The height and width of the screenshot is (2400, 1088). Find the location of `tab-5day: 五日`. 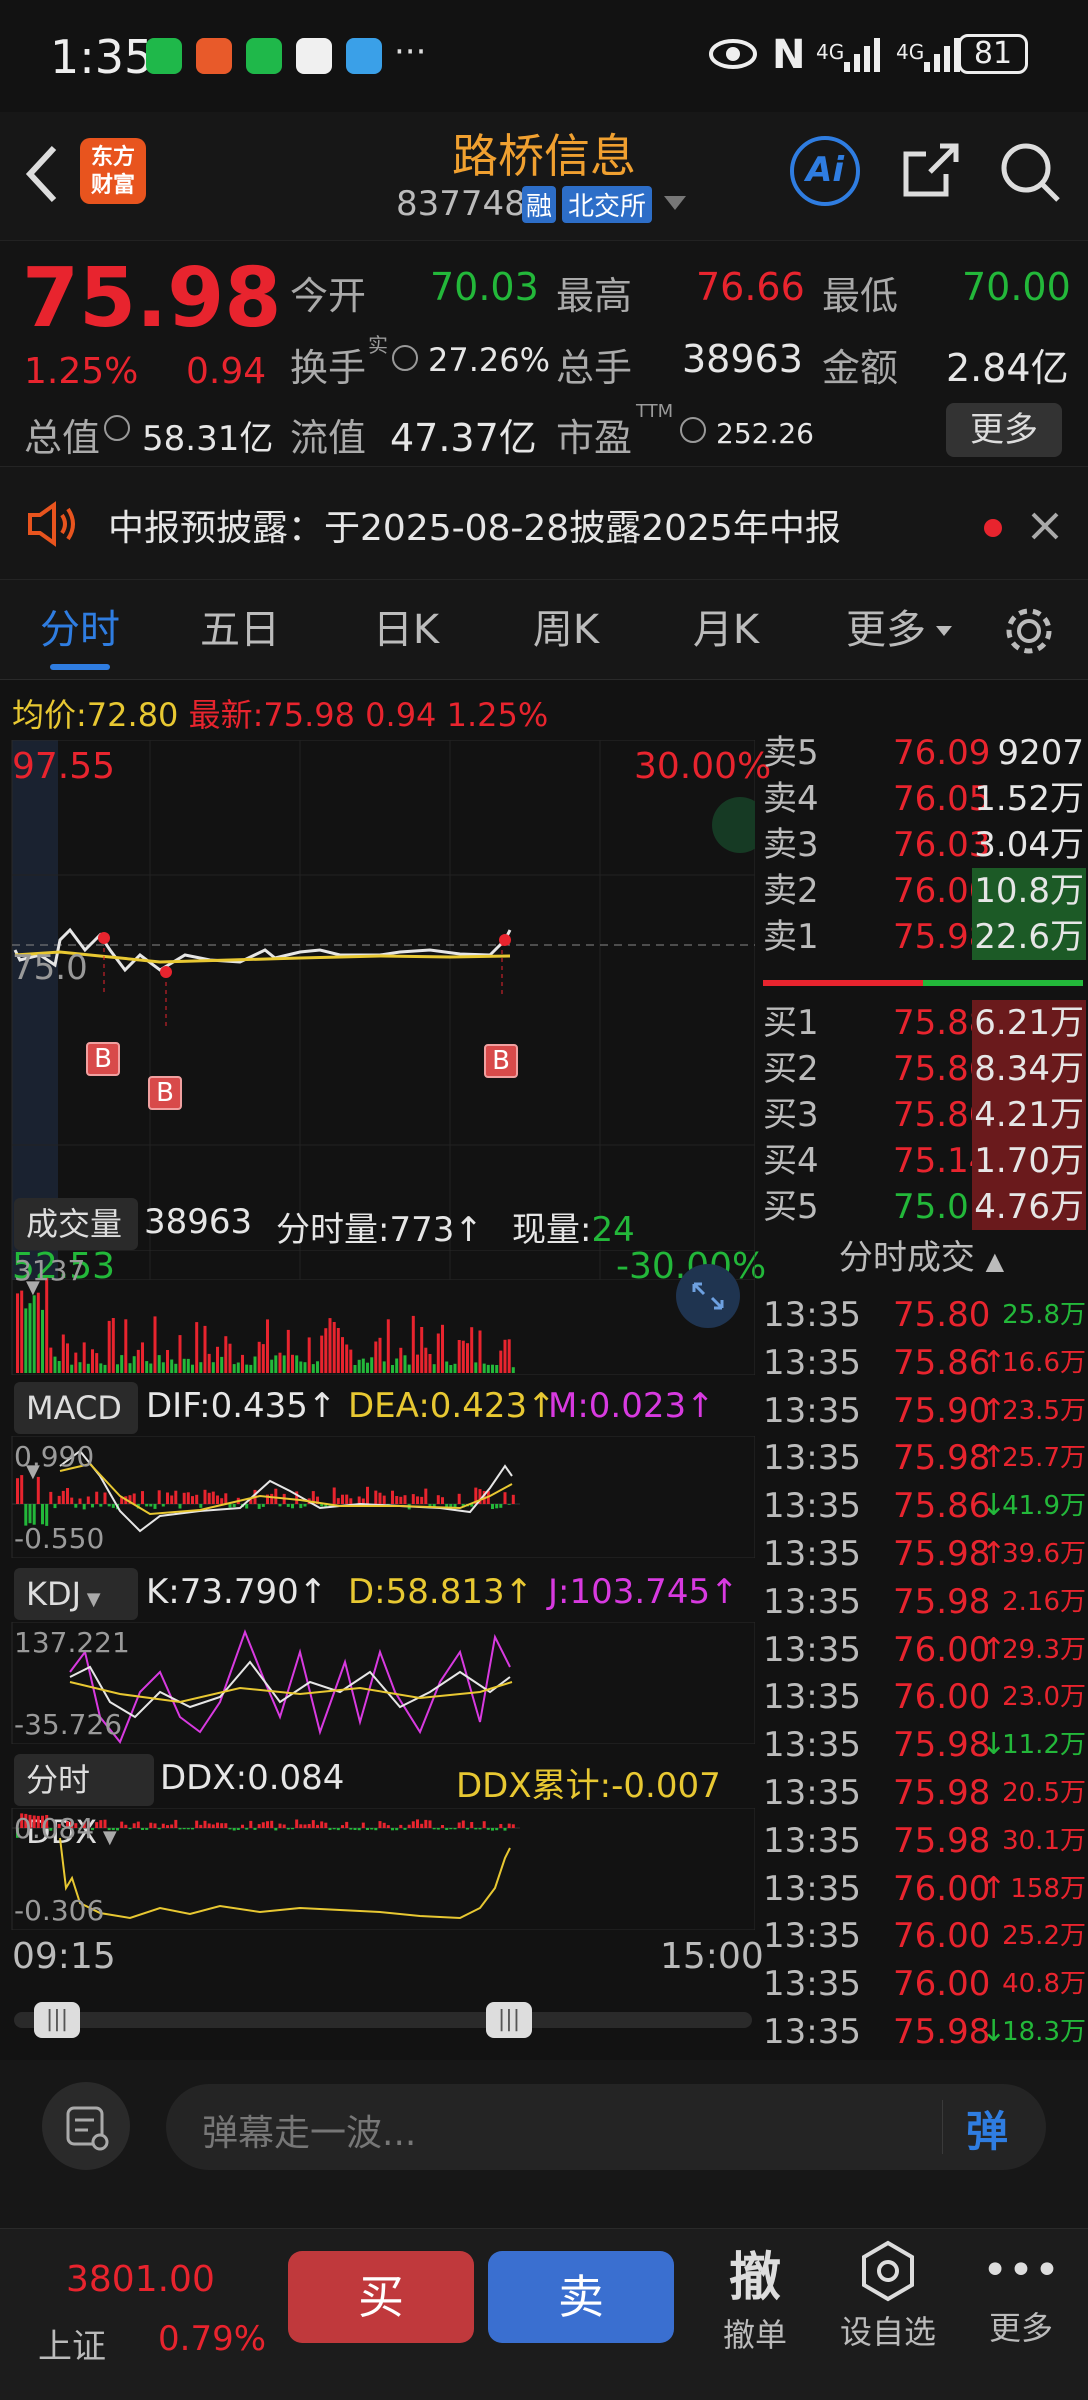

tab-5day: 五日 is located at coordinates (240, 630).